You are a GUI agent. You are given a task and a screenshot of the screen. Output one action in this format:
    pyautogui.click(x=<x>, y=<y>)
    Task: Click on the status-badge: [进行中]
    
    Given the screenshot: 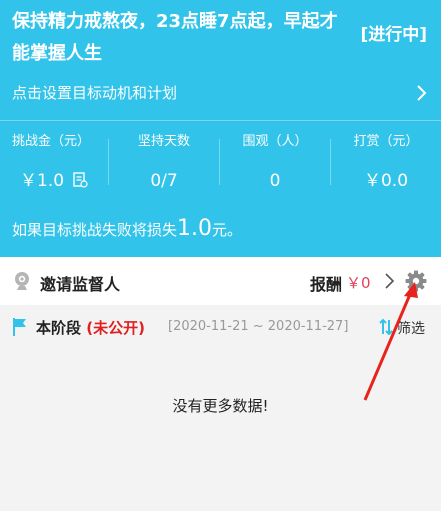 What is the action you would take?
    pyautogui.click(x=393, y=35)
    